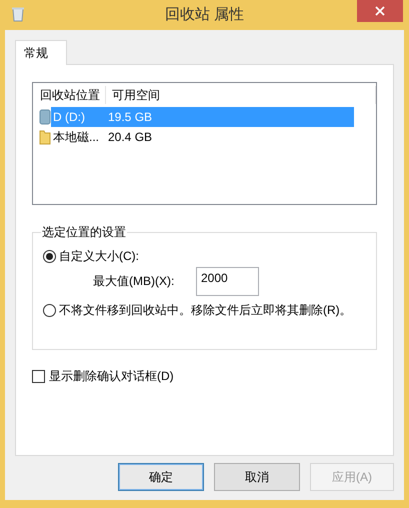  Describe the element at coordinates (205, 310) in the screenshot. I see `option-label: 不将文件移到回收站中。移除文件后立即将其删除(R)。` at that location.